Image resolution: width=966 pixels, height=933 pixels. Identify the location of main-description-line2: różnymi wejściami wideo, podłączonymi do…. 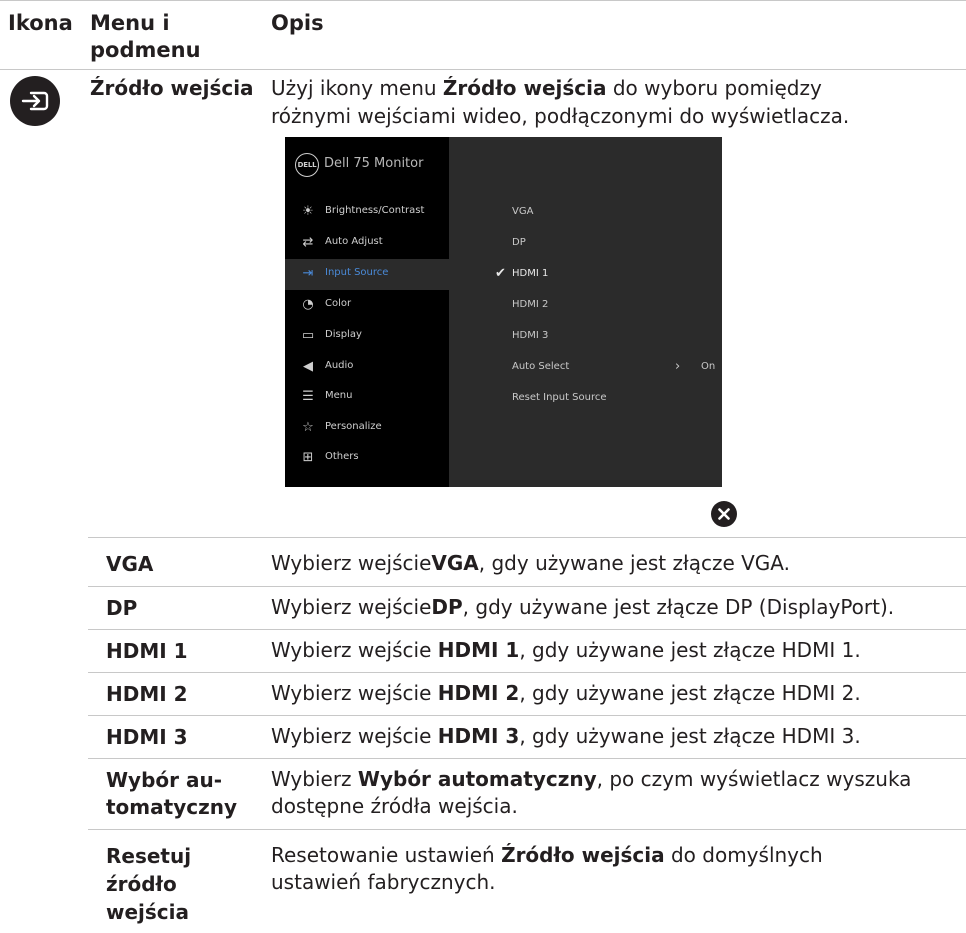
(560, 116).